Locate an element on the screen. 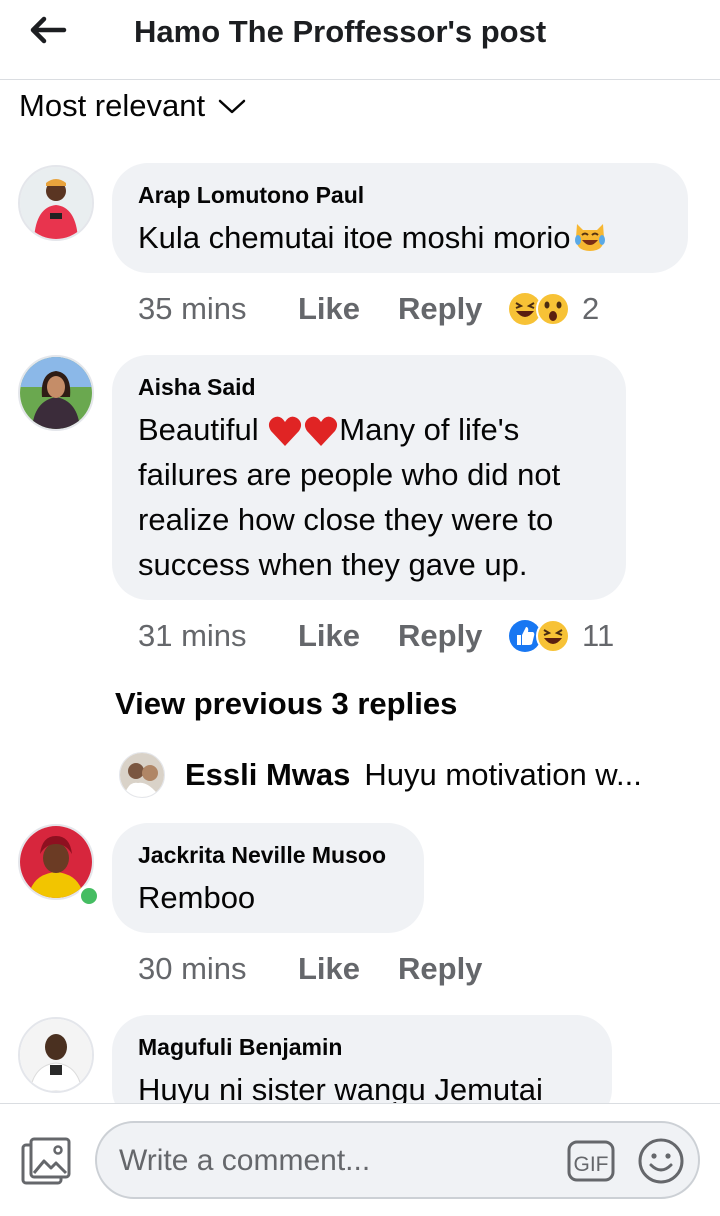 The image size is (720, 1216). comment-text: Kula chemutai itoe moshi morio is located at coordinates (400, 237).